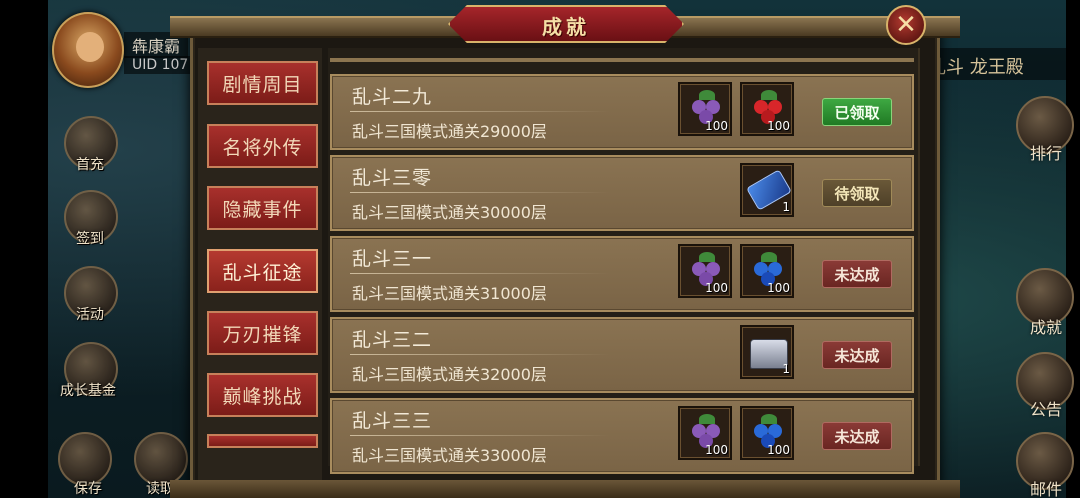  What do you see at coordinates (565, 489) in the screenshot?
I see `dialog-bottom-frame` at bounding box center [565, 489].